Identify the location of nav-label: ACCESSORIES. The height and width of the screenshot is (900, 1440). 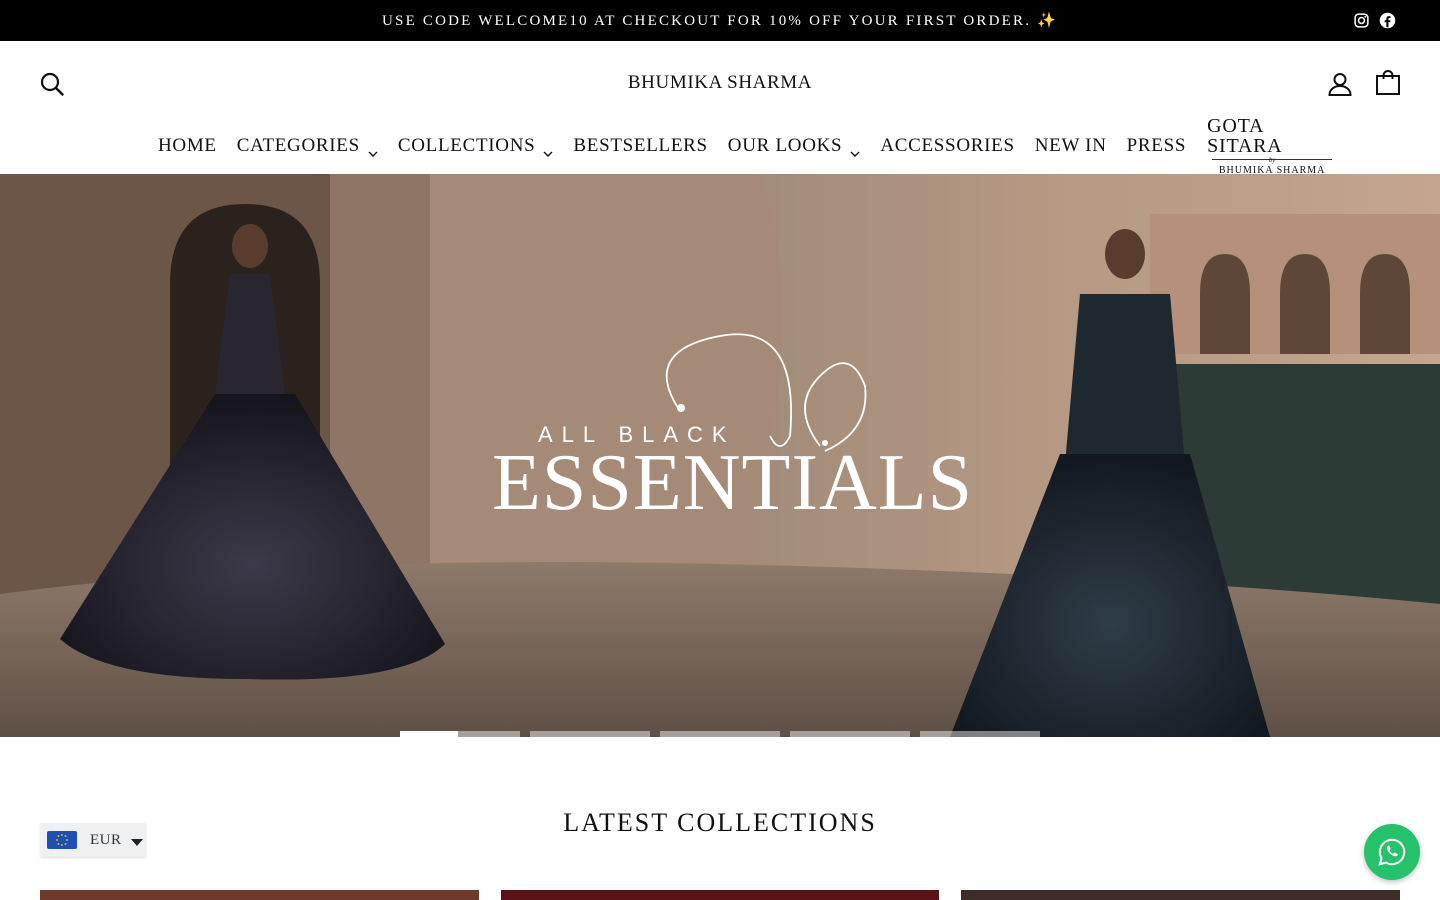
(947, 145).